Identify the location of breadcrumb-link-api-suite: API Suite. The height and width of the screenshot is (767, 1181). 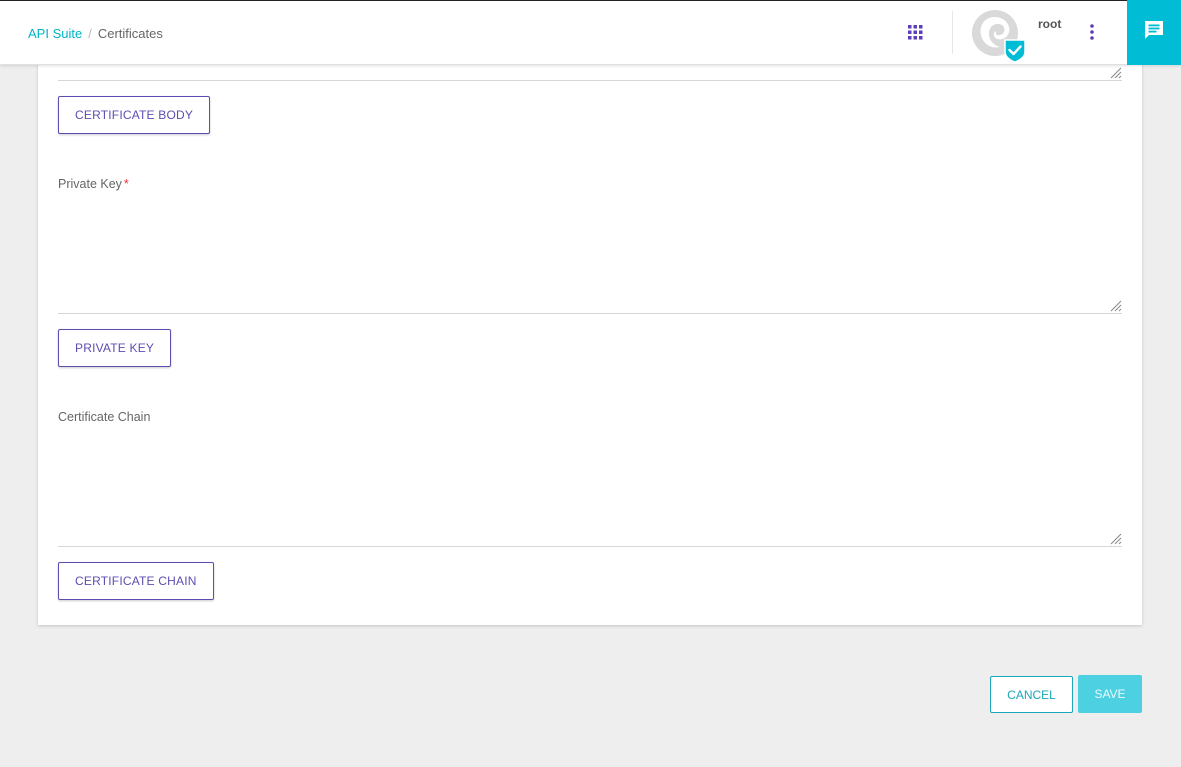
(55, 33).